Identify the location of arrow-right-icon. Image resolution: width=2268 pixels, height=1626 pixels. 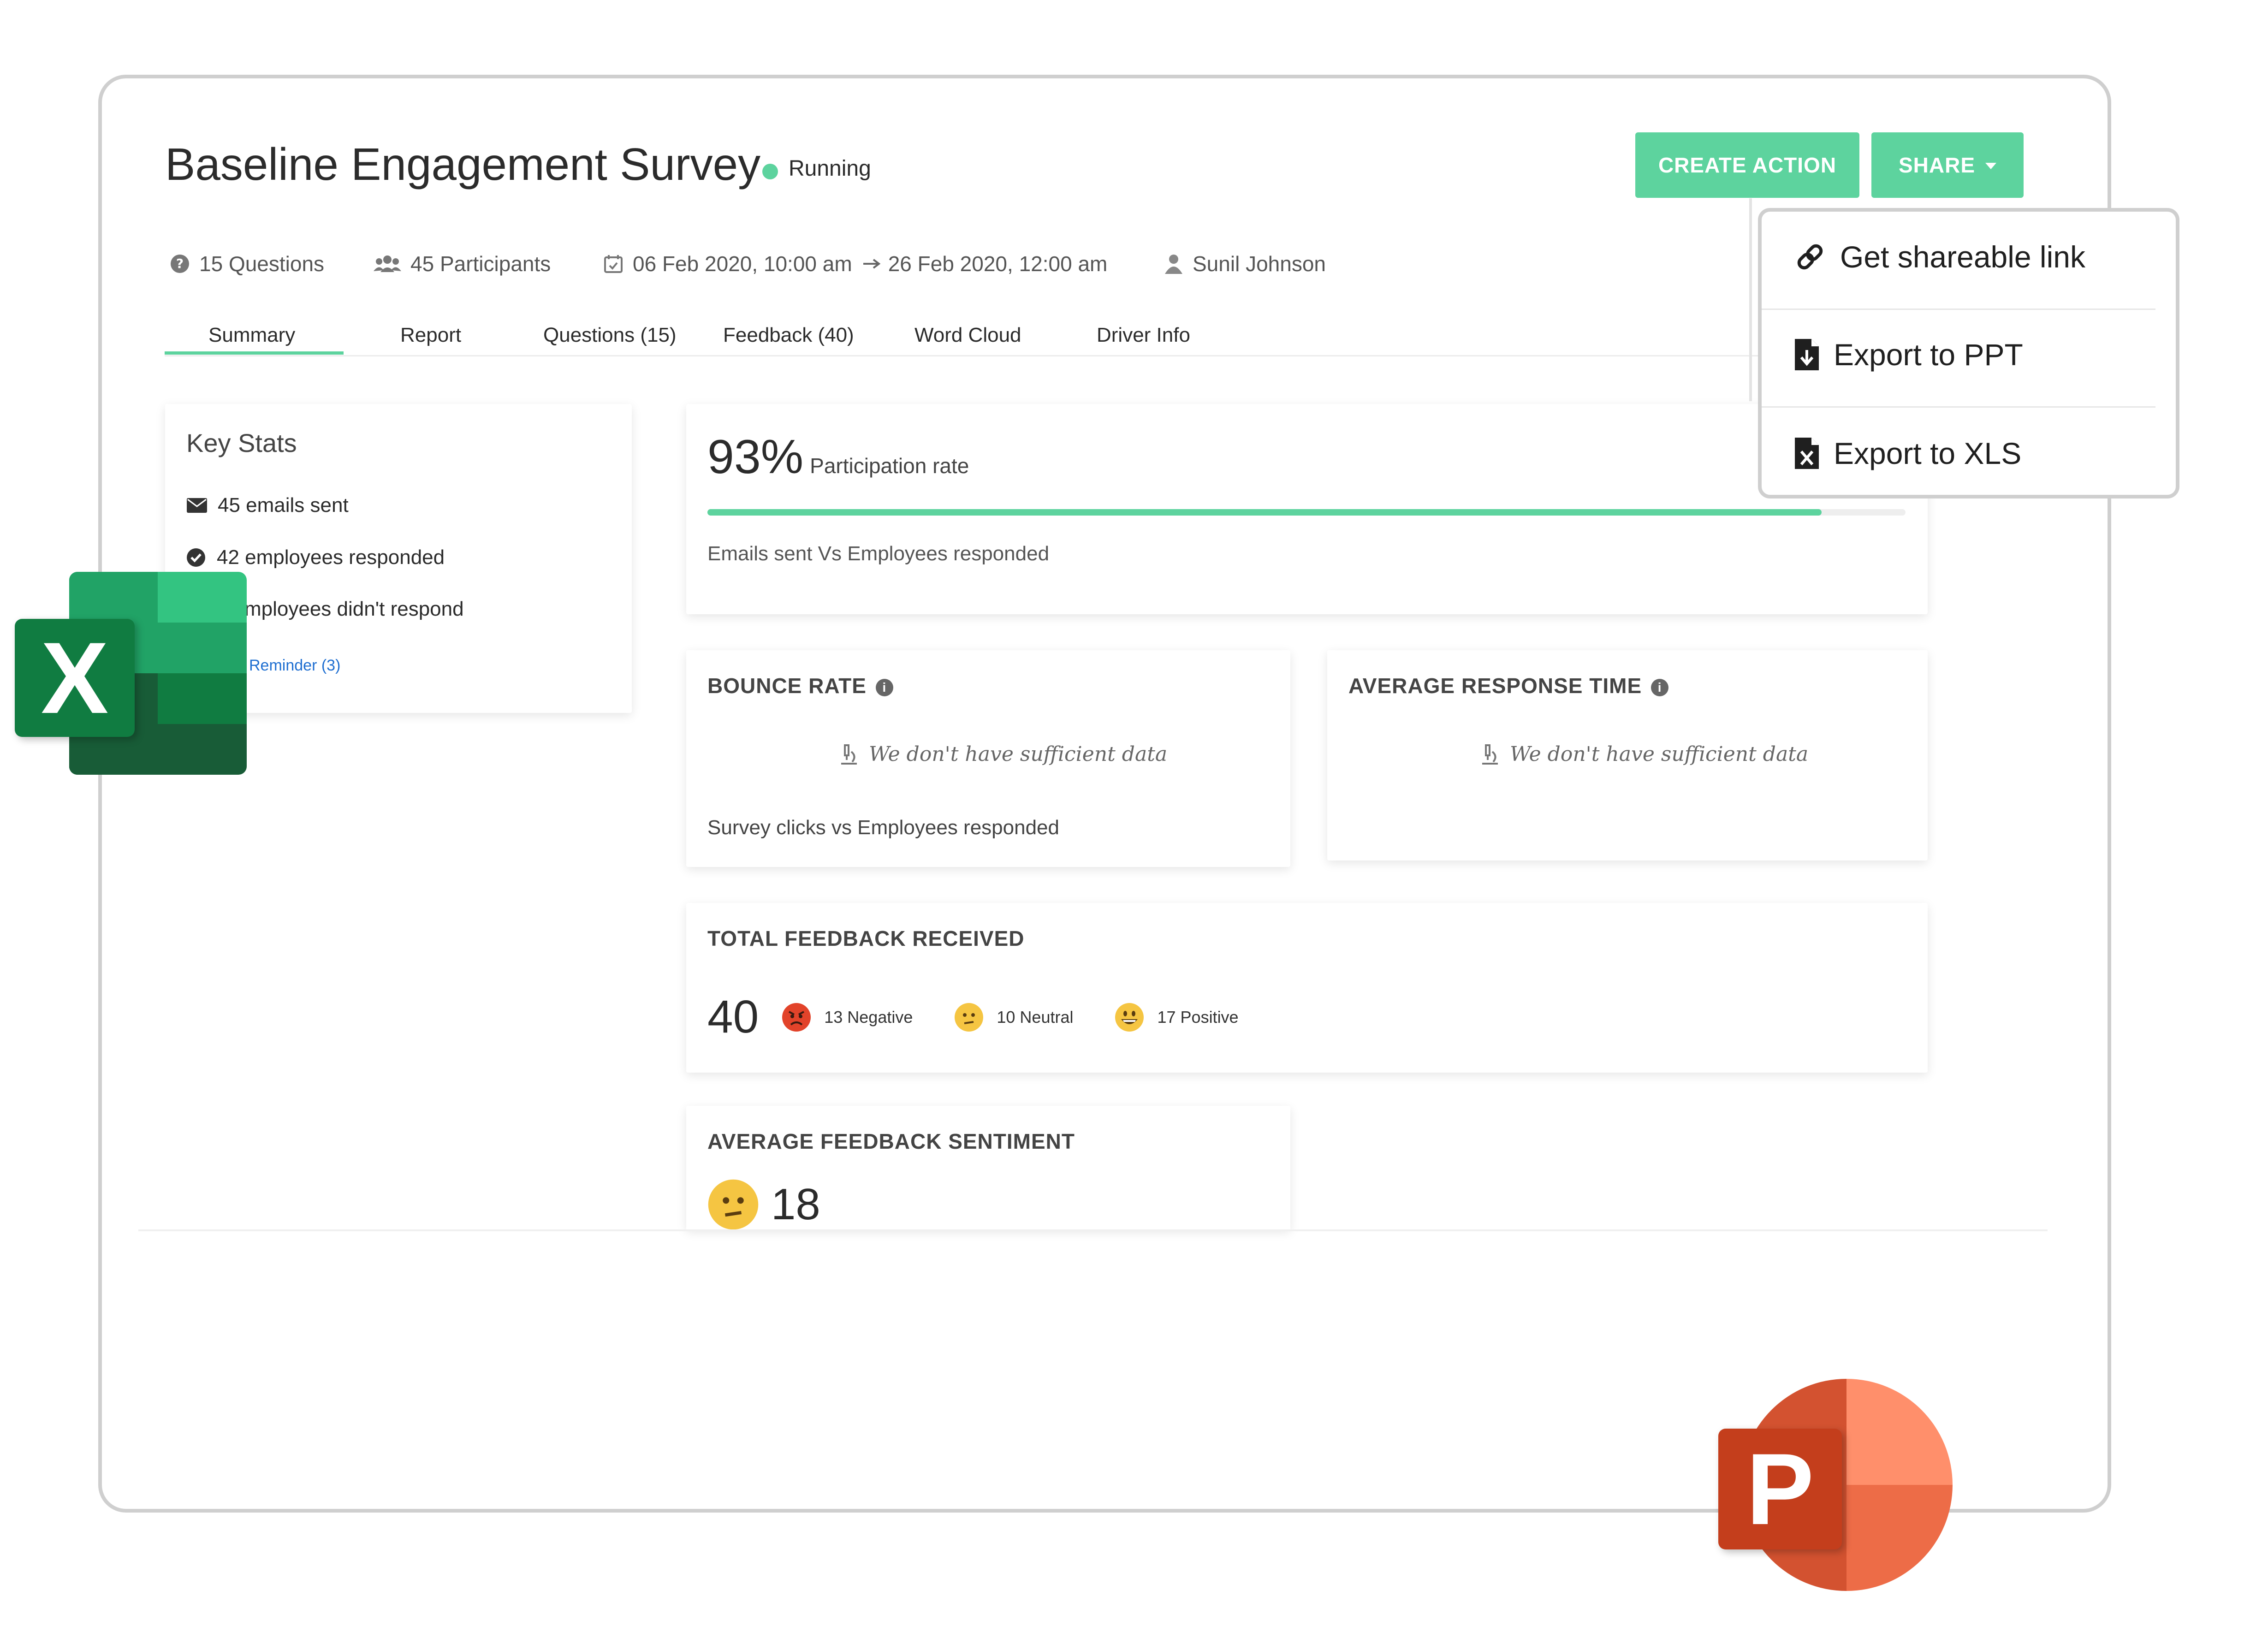
(872, 264).